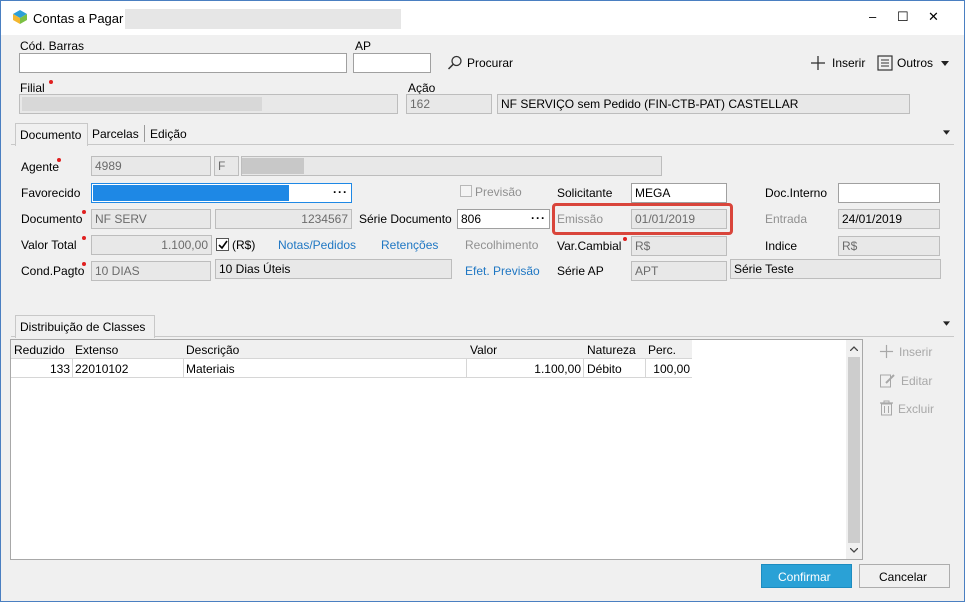  What do you see at coordinates (585, 193) in the screenshot?
I see `solicitante-label: Solicitante` at bounding box center [585, 193].